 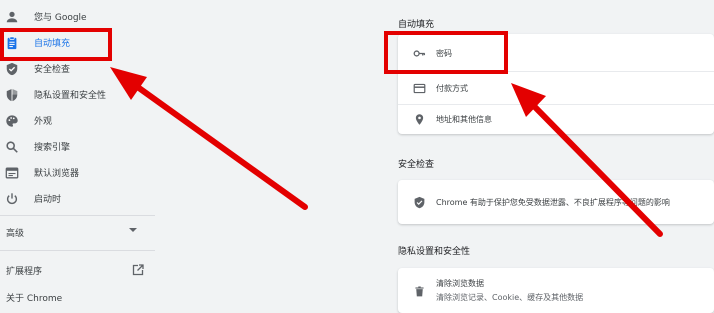 I want to click on sidebar-item-on-startup: 启动时, so click(x=77, y=199).